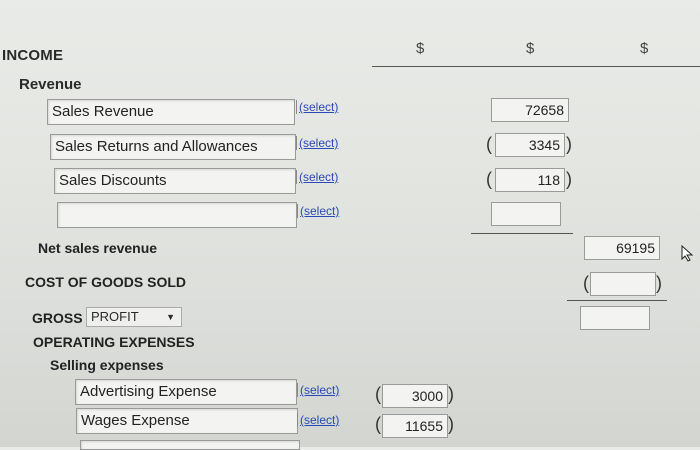 The height and width of the screenshot is (450, 700). What do you see at coordinates (378, 424) in the screenshot?
I see `wages-open-paren: (` at bounding box center [378, 424].